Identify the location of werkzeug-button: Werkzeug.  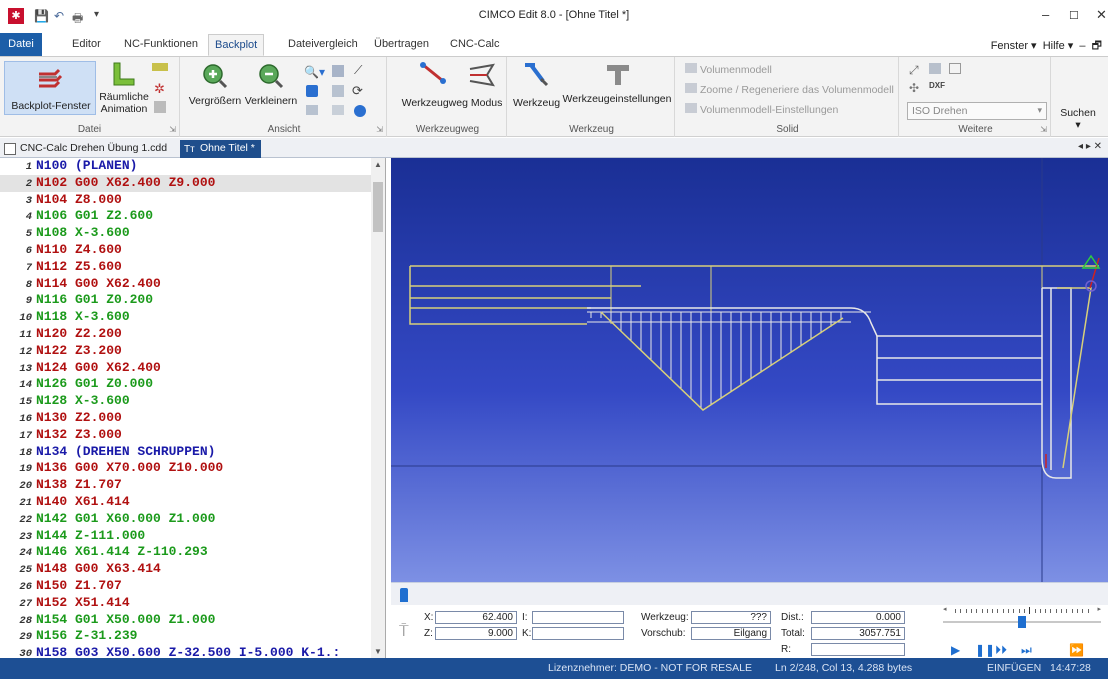
(536, 88).